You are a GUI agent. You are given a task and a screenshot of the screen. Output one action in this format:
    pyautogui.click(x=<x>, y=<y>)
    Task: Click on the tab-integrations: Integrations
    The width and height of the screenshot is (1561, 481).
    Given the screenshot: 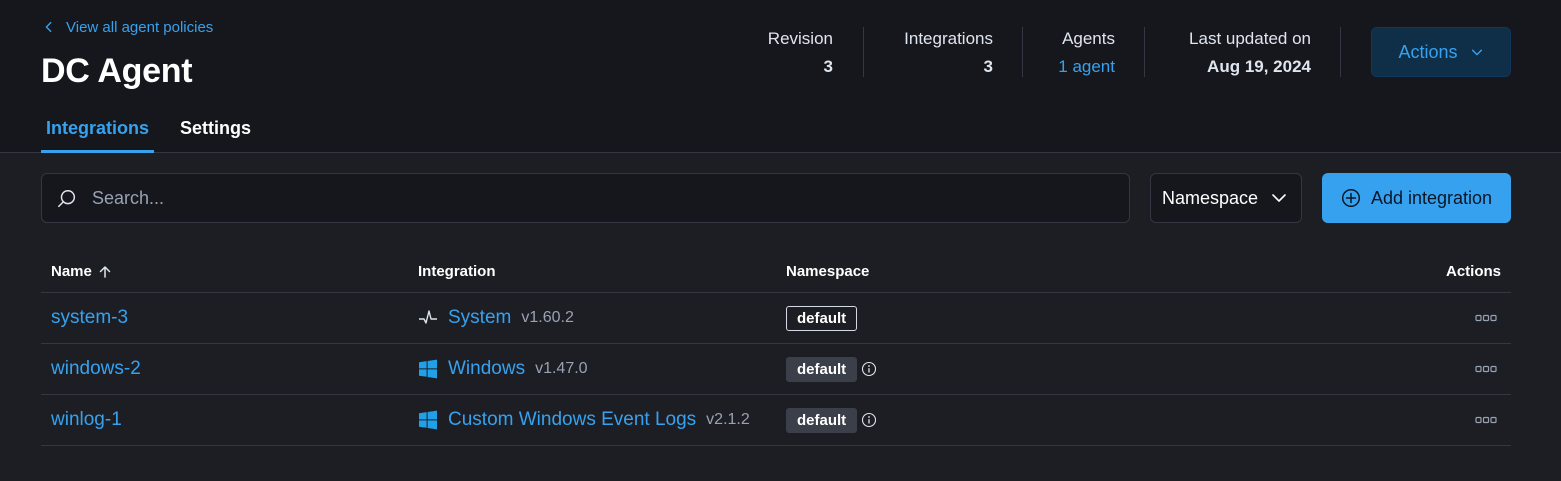 What is the action you would take?
    pyautogui.click(x=98, y=133)
    